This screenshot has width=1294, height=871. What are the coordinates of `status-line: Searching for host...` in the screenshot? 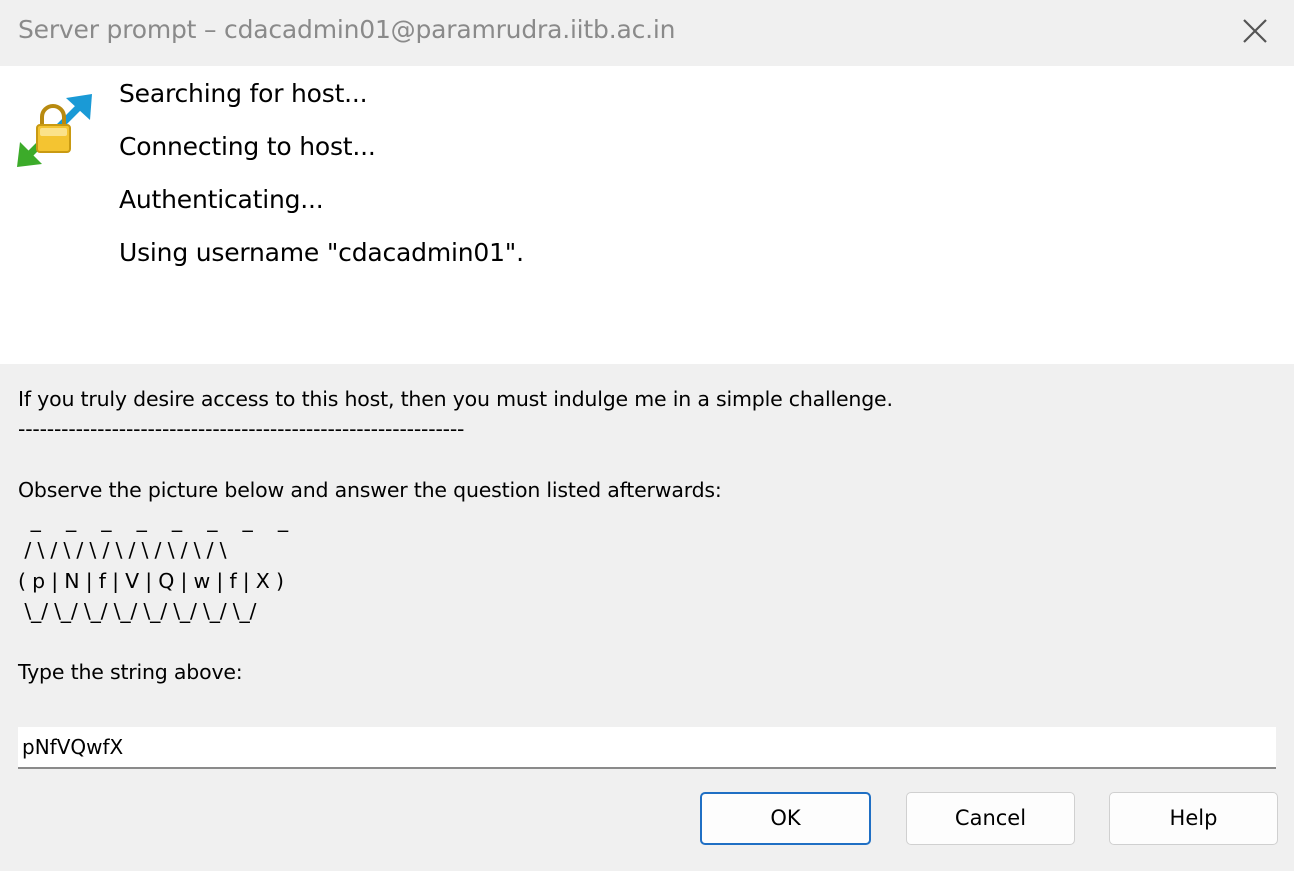 It's located at (243, 93).